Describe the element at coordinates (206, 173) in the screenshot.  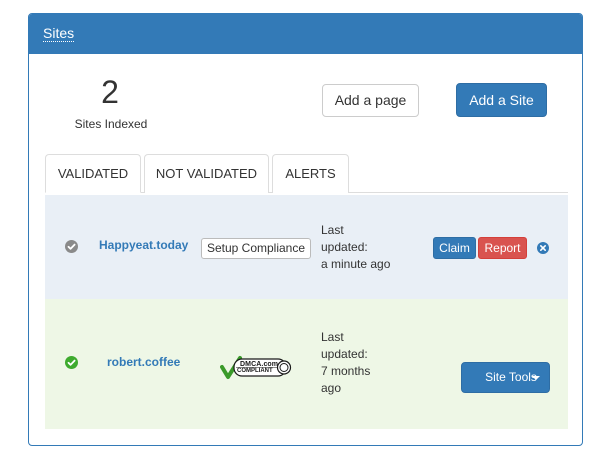
I see `tab-not-validated: NOT VALIDATED` at that location.